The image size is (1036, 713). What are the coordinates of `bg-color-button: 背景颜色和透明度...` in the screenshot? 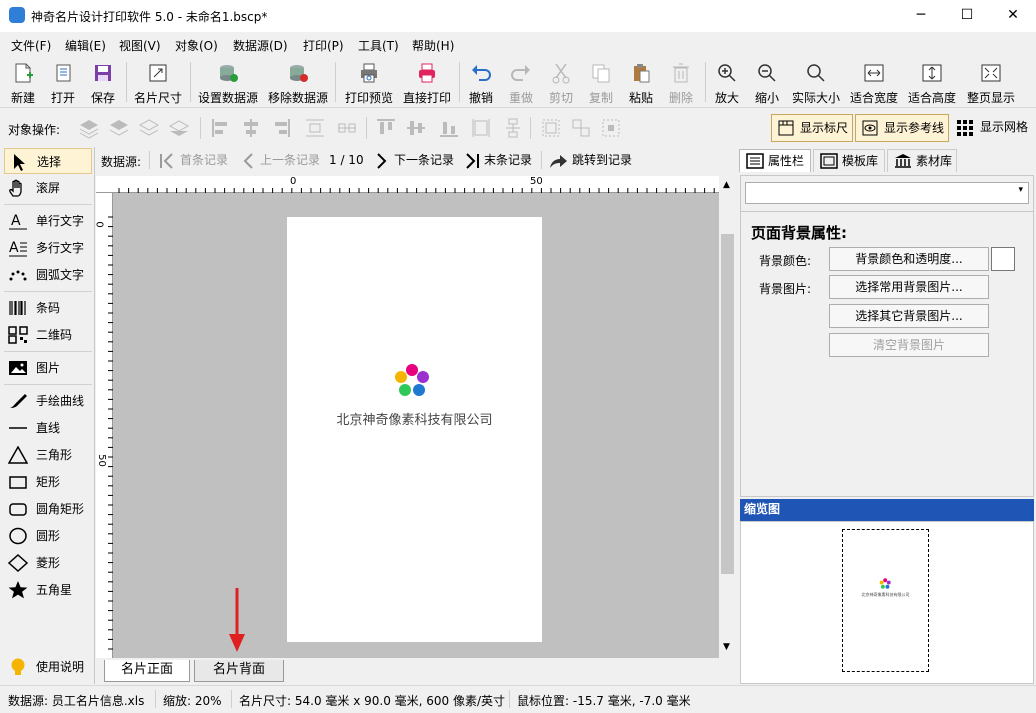 It's located at (909, 259).